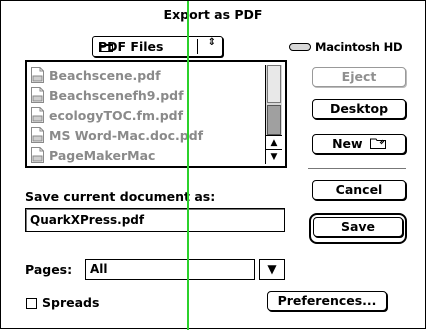 This screenshot has width=426, height=330. What do you see at coordinates (272, 269) in the screenshot?
I see `chevron-down-icon: ▼` at bounding box center [272, 269].